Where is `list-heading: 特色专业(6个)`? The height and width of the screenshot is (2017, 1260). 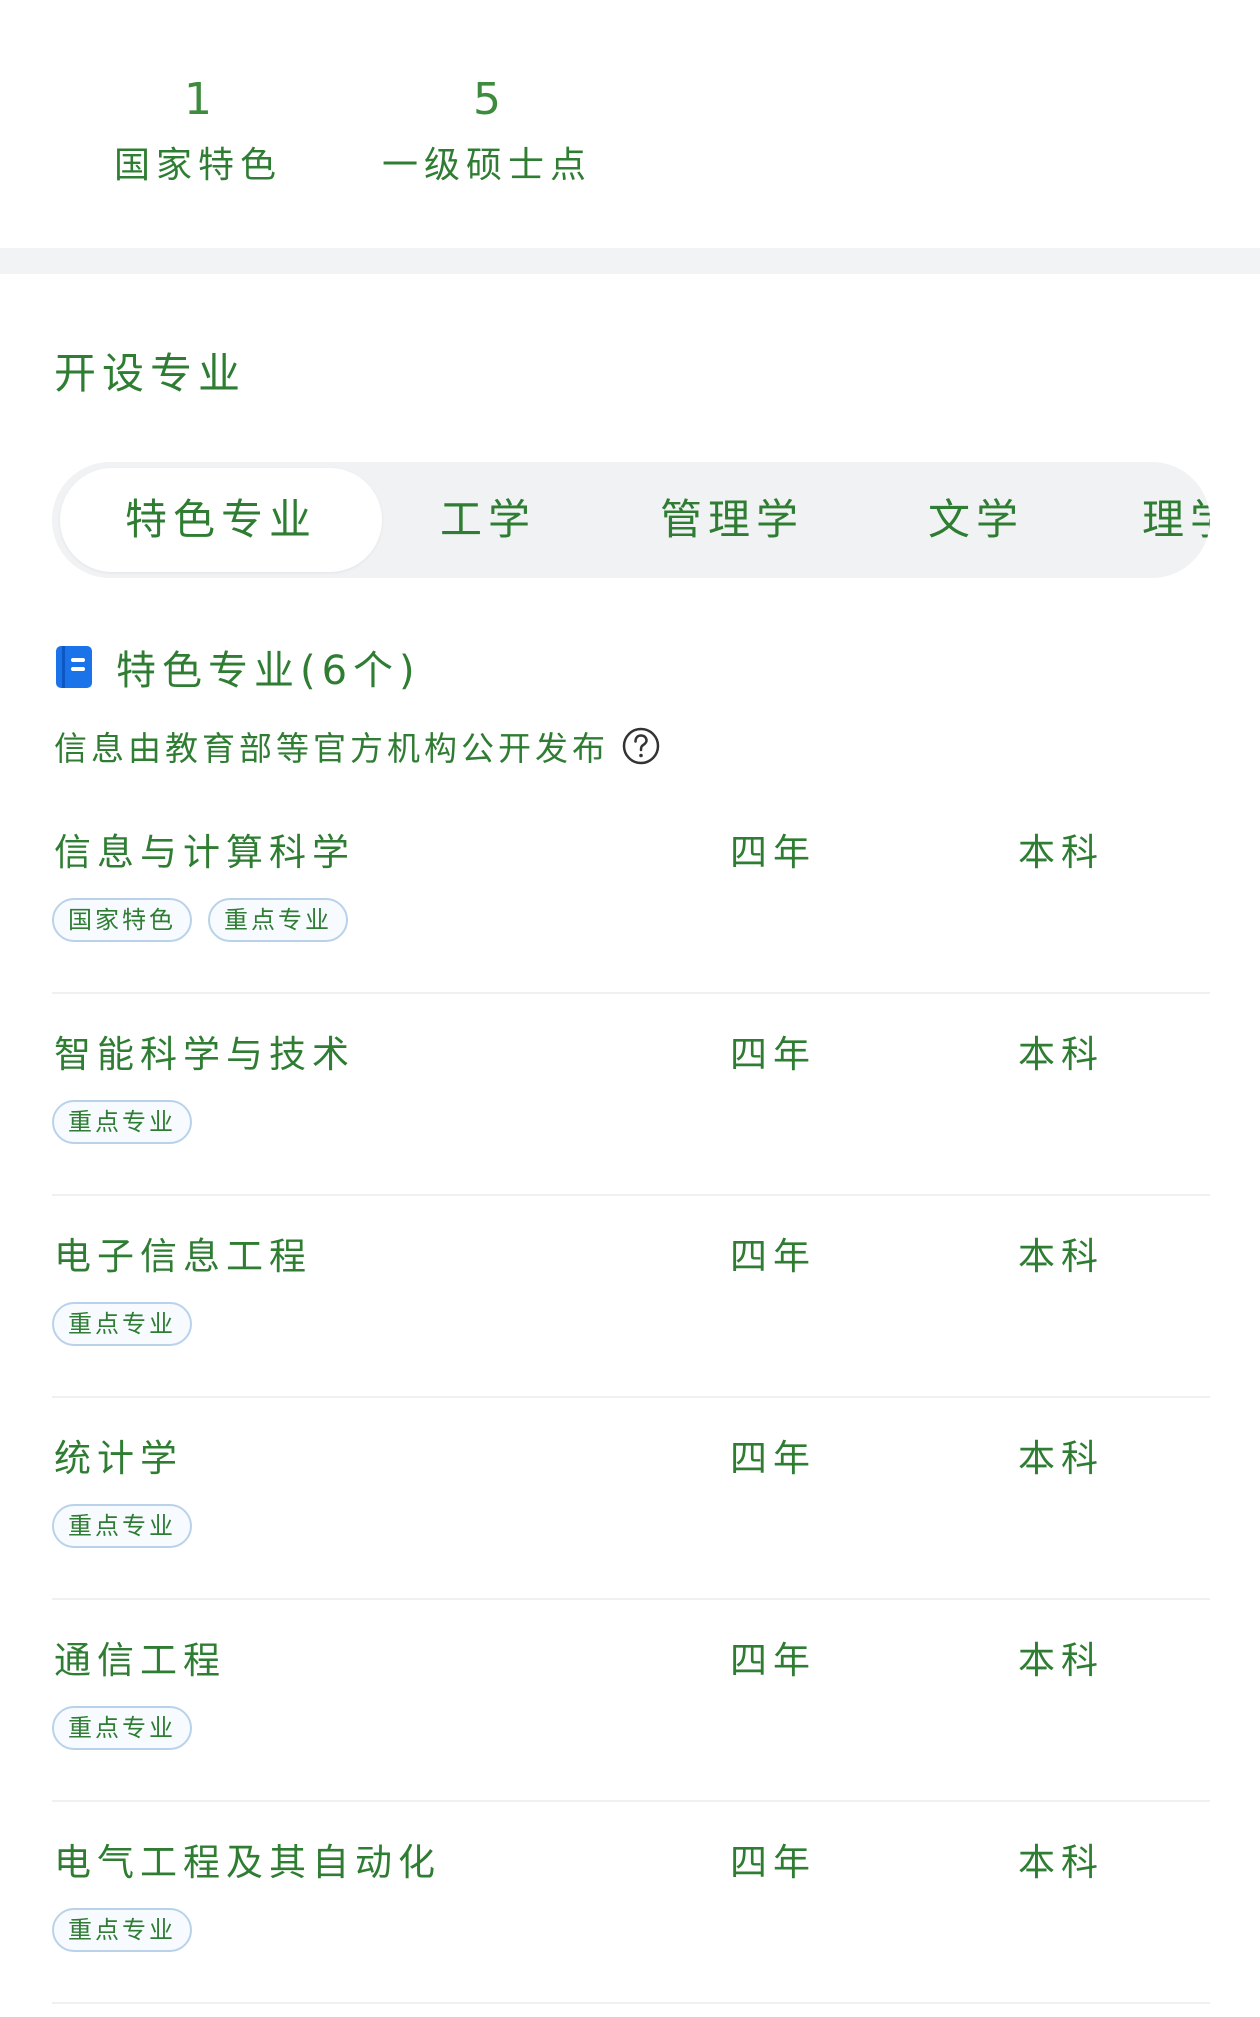 list-heading: 特色专业(6个) is located at coordinates (237, 667).